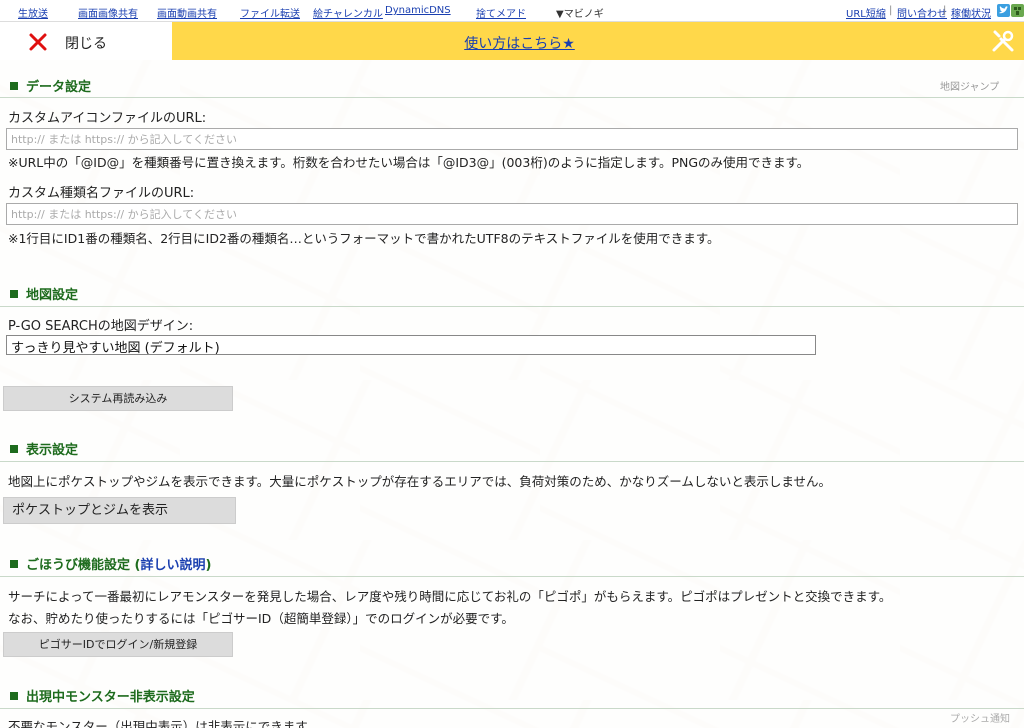 The image size is (1024, 728). I want to click on close-panel-bar: 閉じる, so click(86, 41).